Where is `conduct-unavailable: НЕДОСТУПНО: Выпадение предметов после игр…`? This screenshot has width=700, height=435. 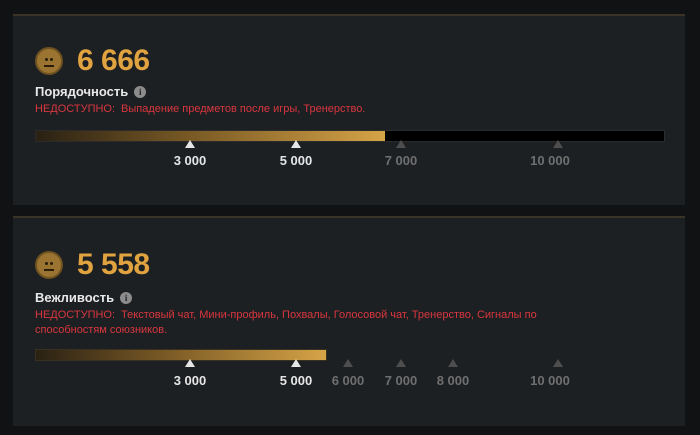 conduct-unavailable: НЕДОСТУПНО: Выпадение предметов после игр… is located at coordinates (315, 109).